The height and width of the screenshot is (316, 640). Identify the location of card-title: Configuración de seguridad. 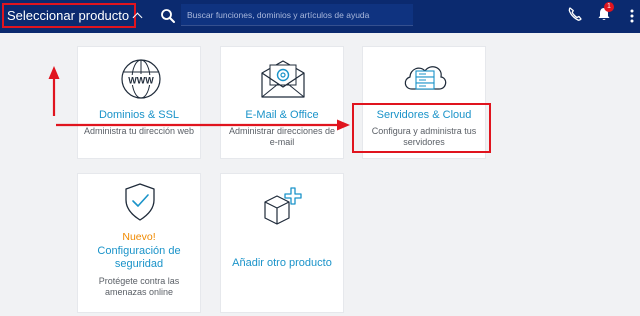
(139, 257).